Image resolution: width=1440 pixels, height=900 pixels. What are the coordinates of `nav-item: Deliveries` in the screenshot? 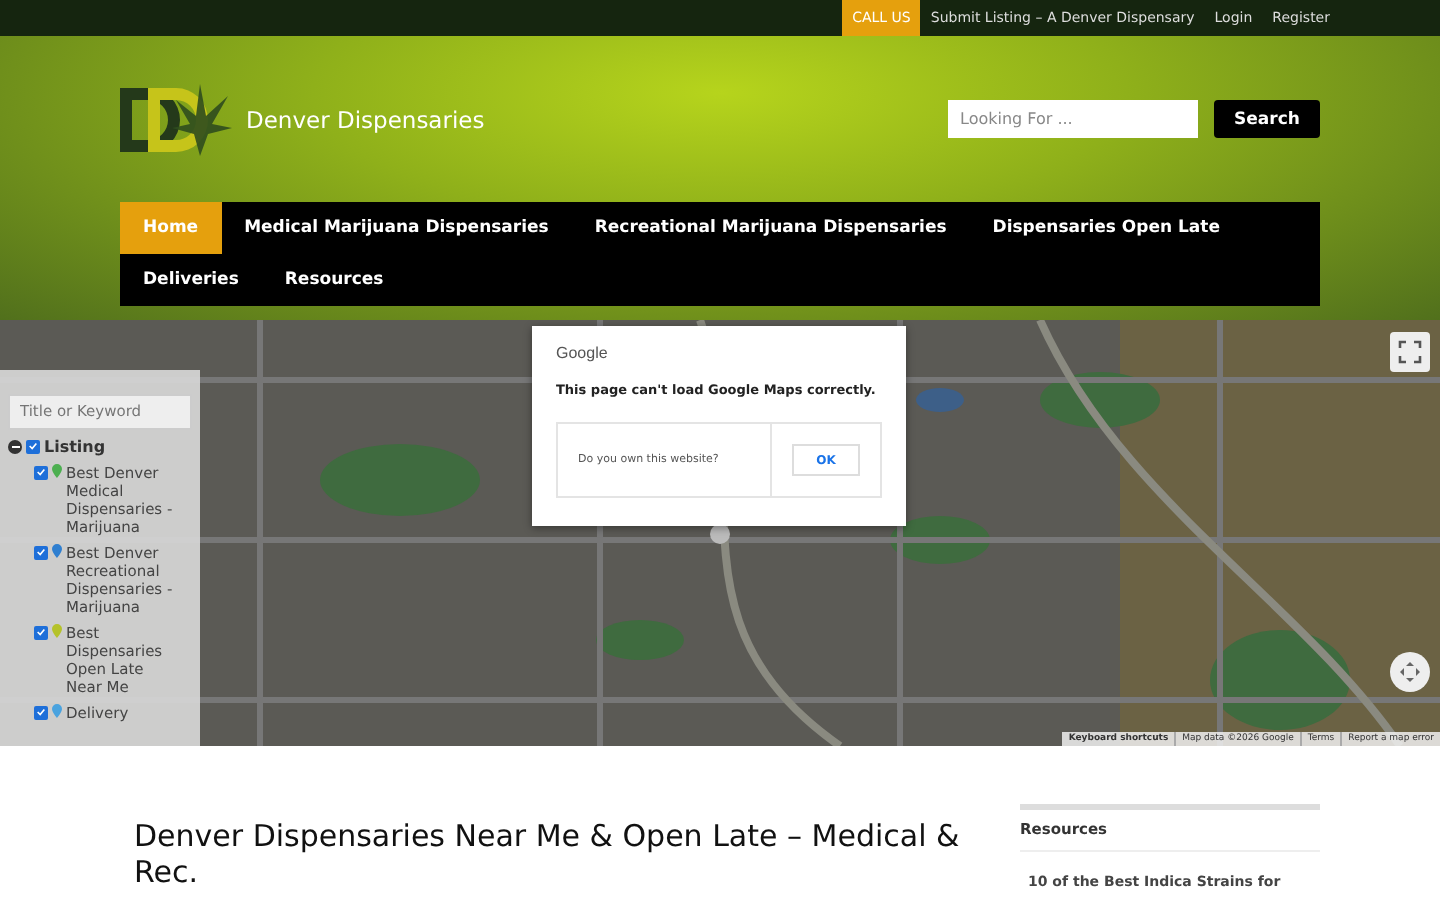 It's located at (191, 280).